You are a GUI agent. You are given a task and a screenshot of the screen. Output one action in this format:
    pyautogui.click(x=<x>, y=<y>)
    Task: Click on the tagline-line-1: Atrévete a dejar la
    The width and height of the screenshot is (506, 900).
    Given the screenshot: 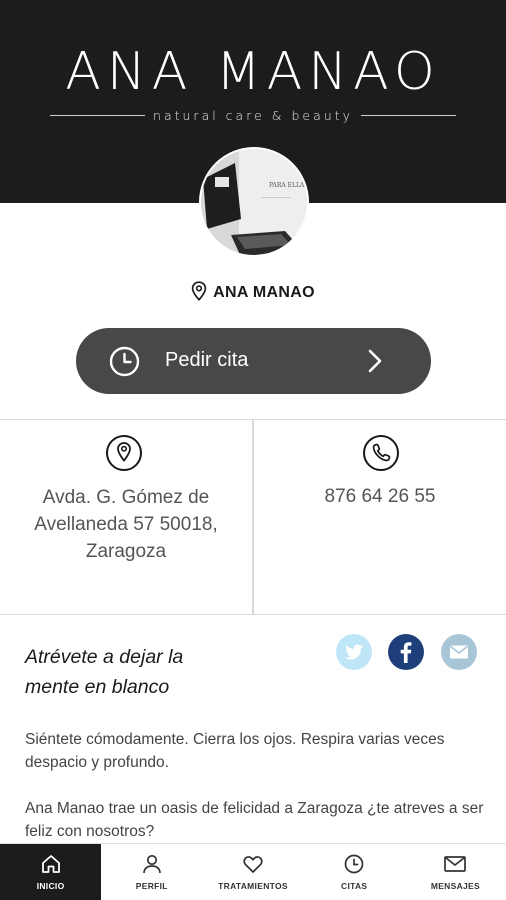 What is the action you would take?
    pyautogui.click(x=104, y=657)
    